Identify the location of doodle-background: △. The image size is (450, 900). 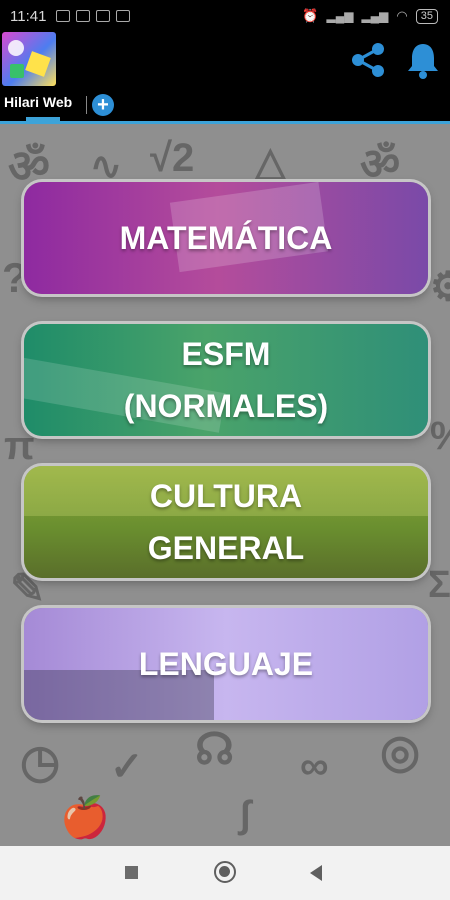
(270, 162).